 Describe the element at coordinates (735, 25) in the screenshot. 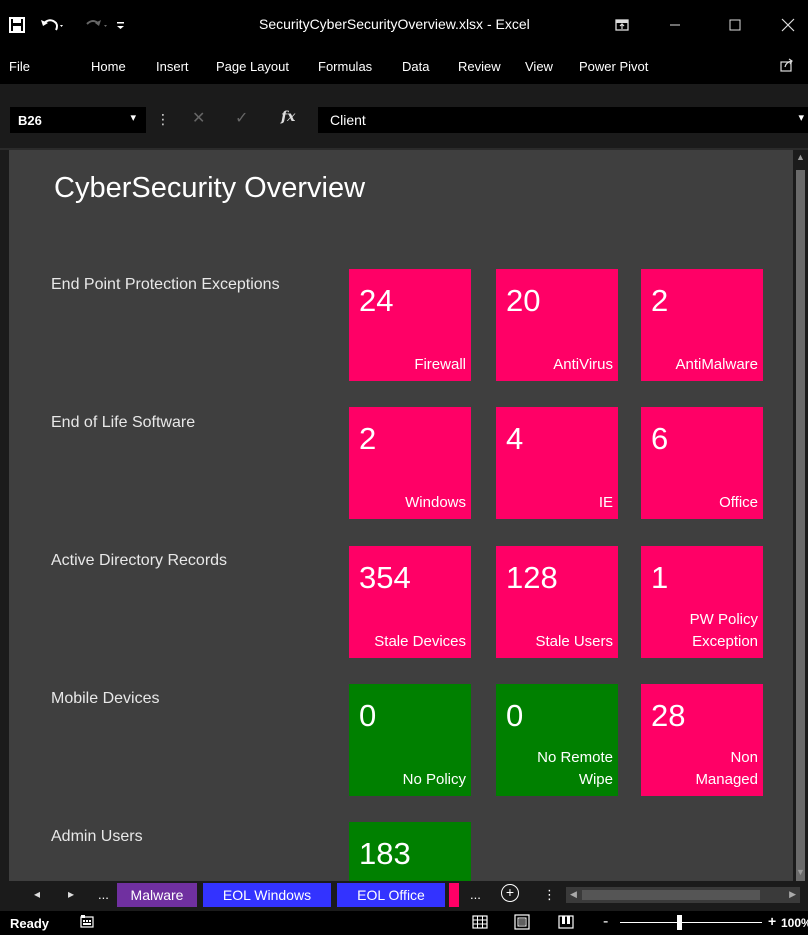

I see `maximize-icon` at that location.